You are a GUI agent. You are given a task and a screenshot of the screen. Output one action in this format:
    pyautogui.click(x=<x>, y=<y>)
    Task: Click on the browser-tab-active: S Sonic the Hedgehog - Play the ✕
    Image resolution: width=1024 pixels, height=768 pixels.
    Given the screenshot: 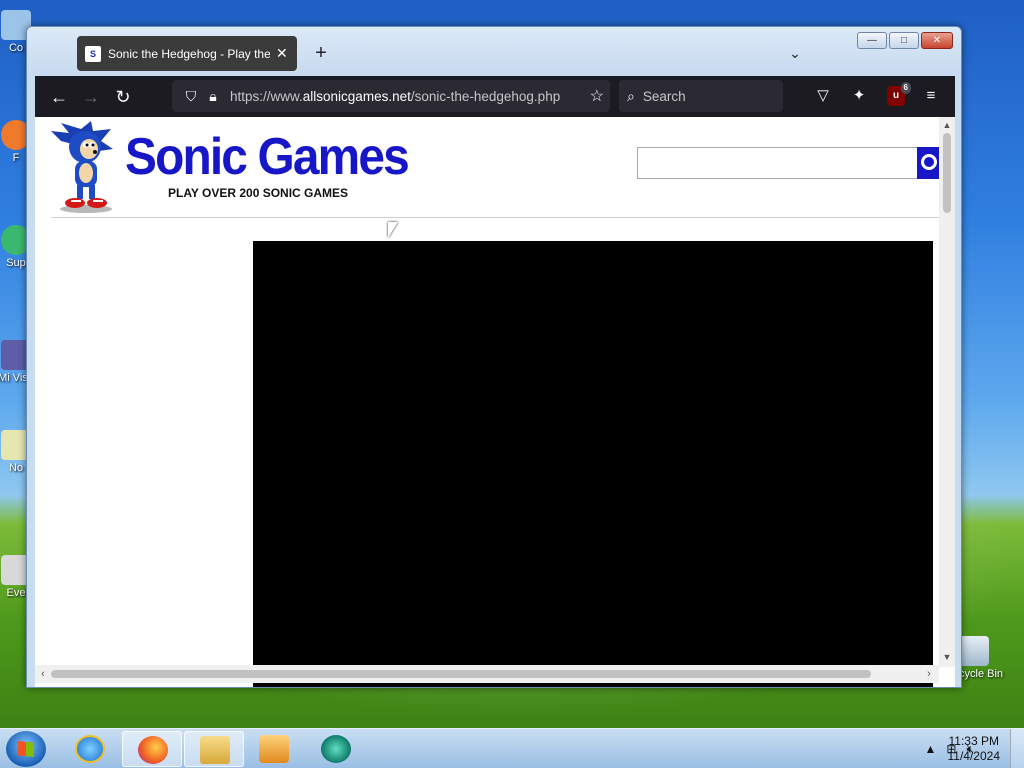 What is the action you would take?
    pyautogui.click(x=187, y=53)
    